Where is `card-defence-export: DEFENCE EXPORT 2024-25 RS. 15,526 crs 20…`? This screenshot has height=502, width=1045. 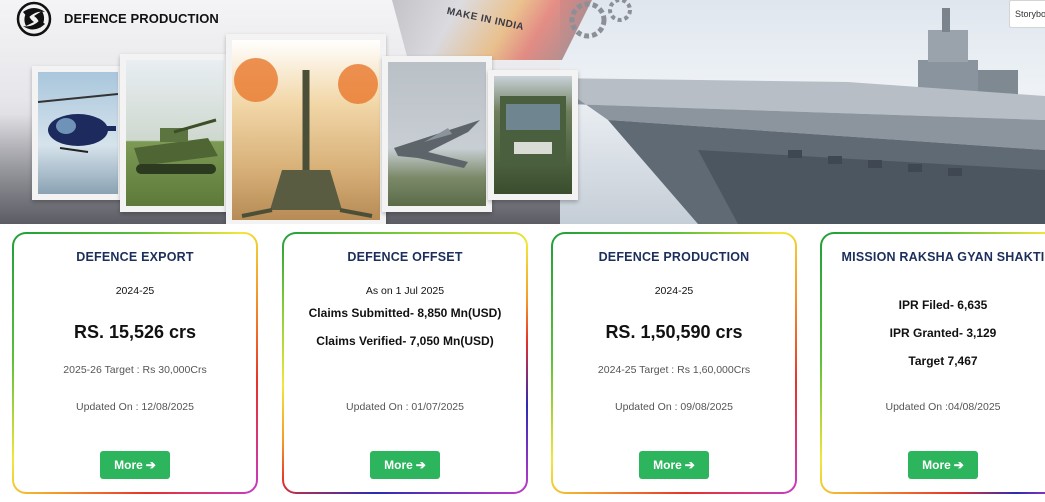 card-defence-export: DEFENCE EXPORT 2024-25 RS. 15,526 crs 20… is located at coordinates (135, 363).